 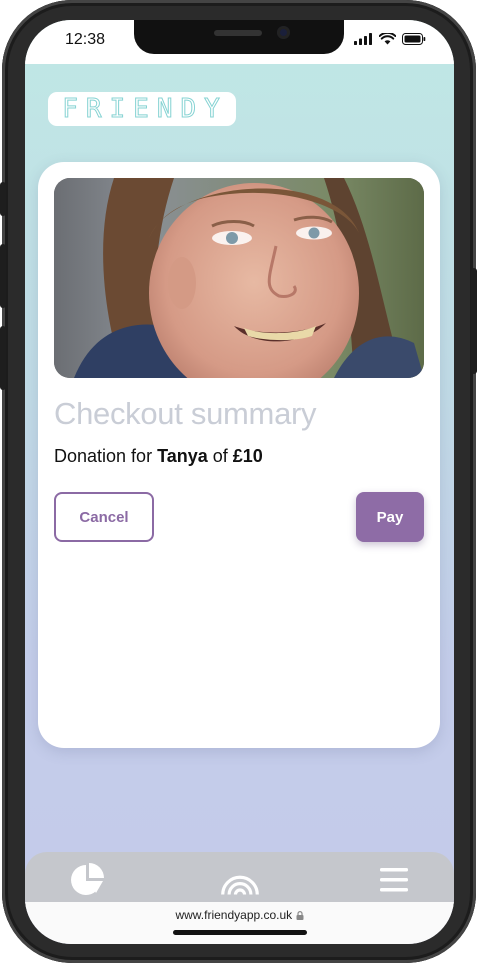 I want to click on bottom-tab-bar, so click(x=239, y=880).